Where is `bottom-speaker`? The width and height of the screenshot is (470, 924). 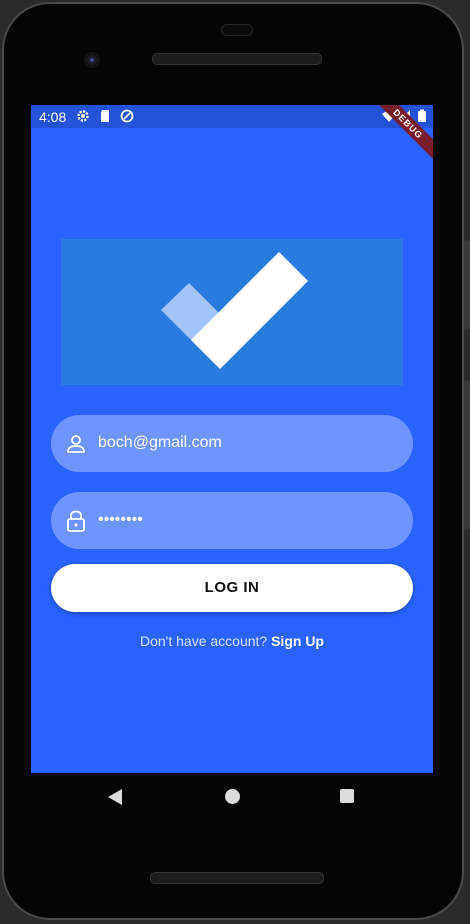 bottom-speaker is located at coordinates (237, 878).